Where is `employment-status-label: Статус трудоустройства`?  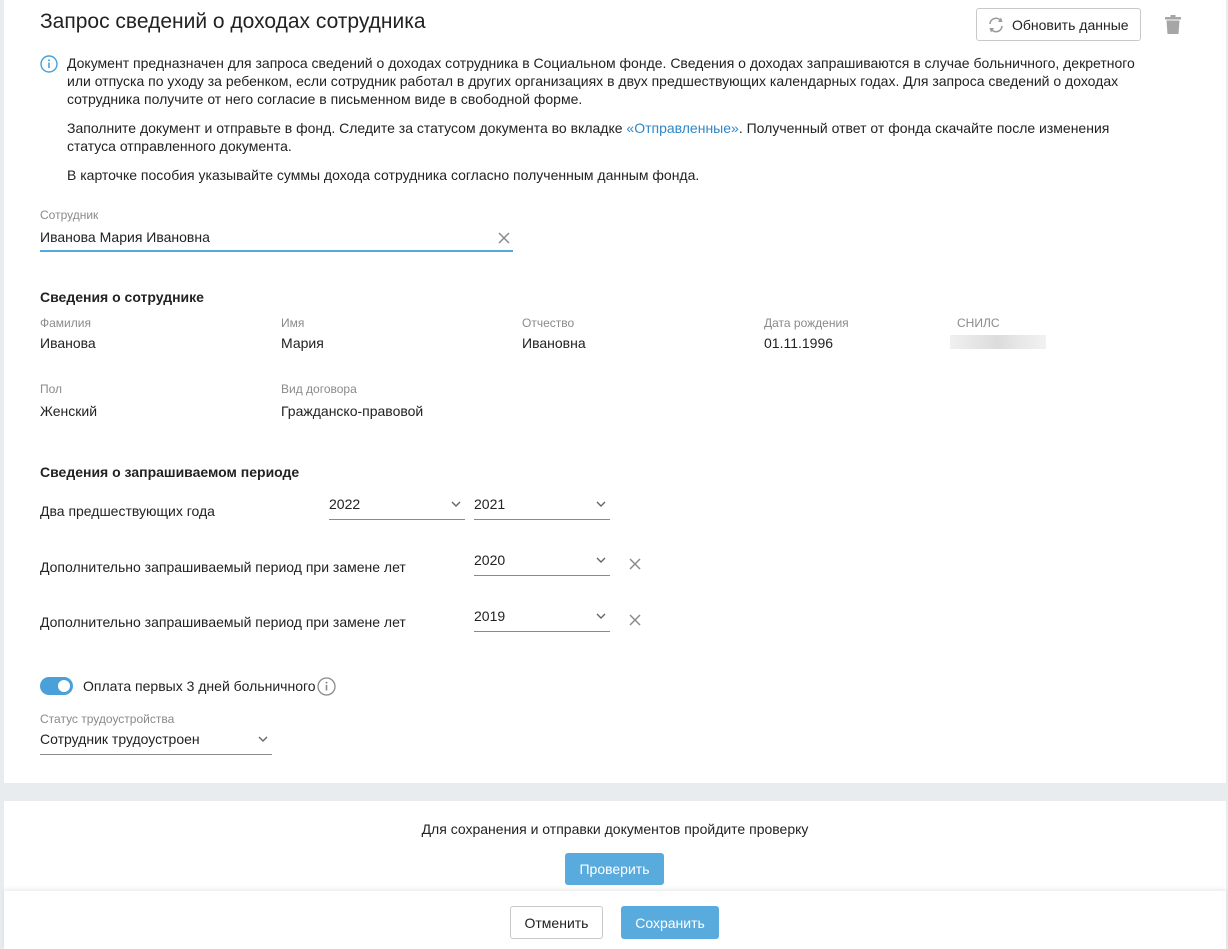
employment-status-label: Статус трудоустройства is located at coordinates (107, 719).